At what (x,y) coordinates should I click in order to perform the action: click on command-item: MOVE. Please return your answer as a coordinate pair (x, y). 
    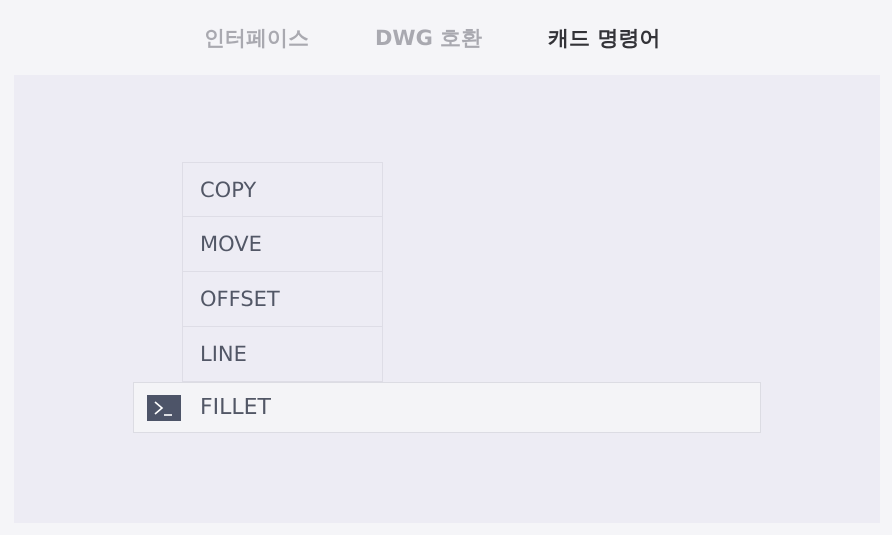
    Looking at the image, I should click on (282, 244).